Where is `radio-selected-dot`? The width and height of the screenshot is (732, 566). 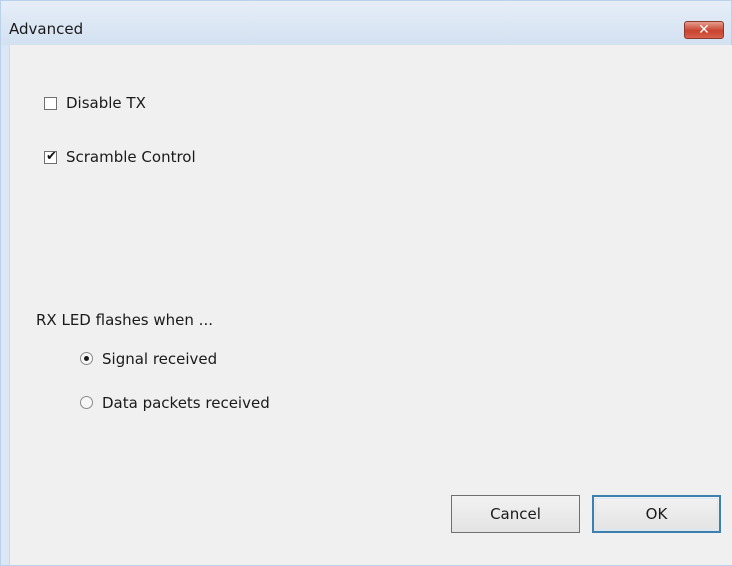 radio-selected-dot is located at coordinates (86, 358).